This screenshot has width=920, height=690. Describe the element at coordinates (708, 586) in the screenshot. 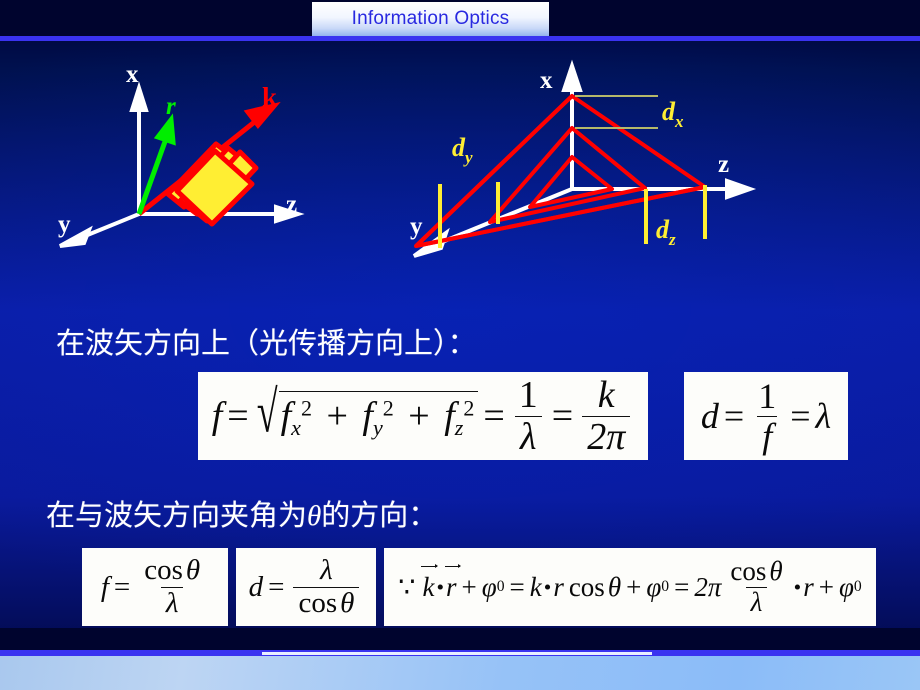

I see `two-pi: 2π` at that location.